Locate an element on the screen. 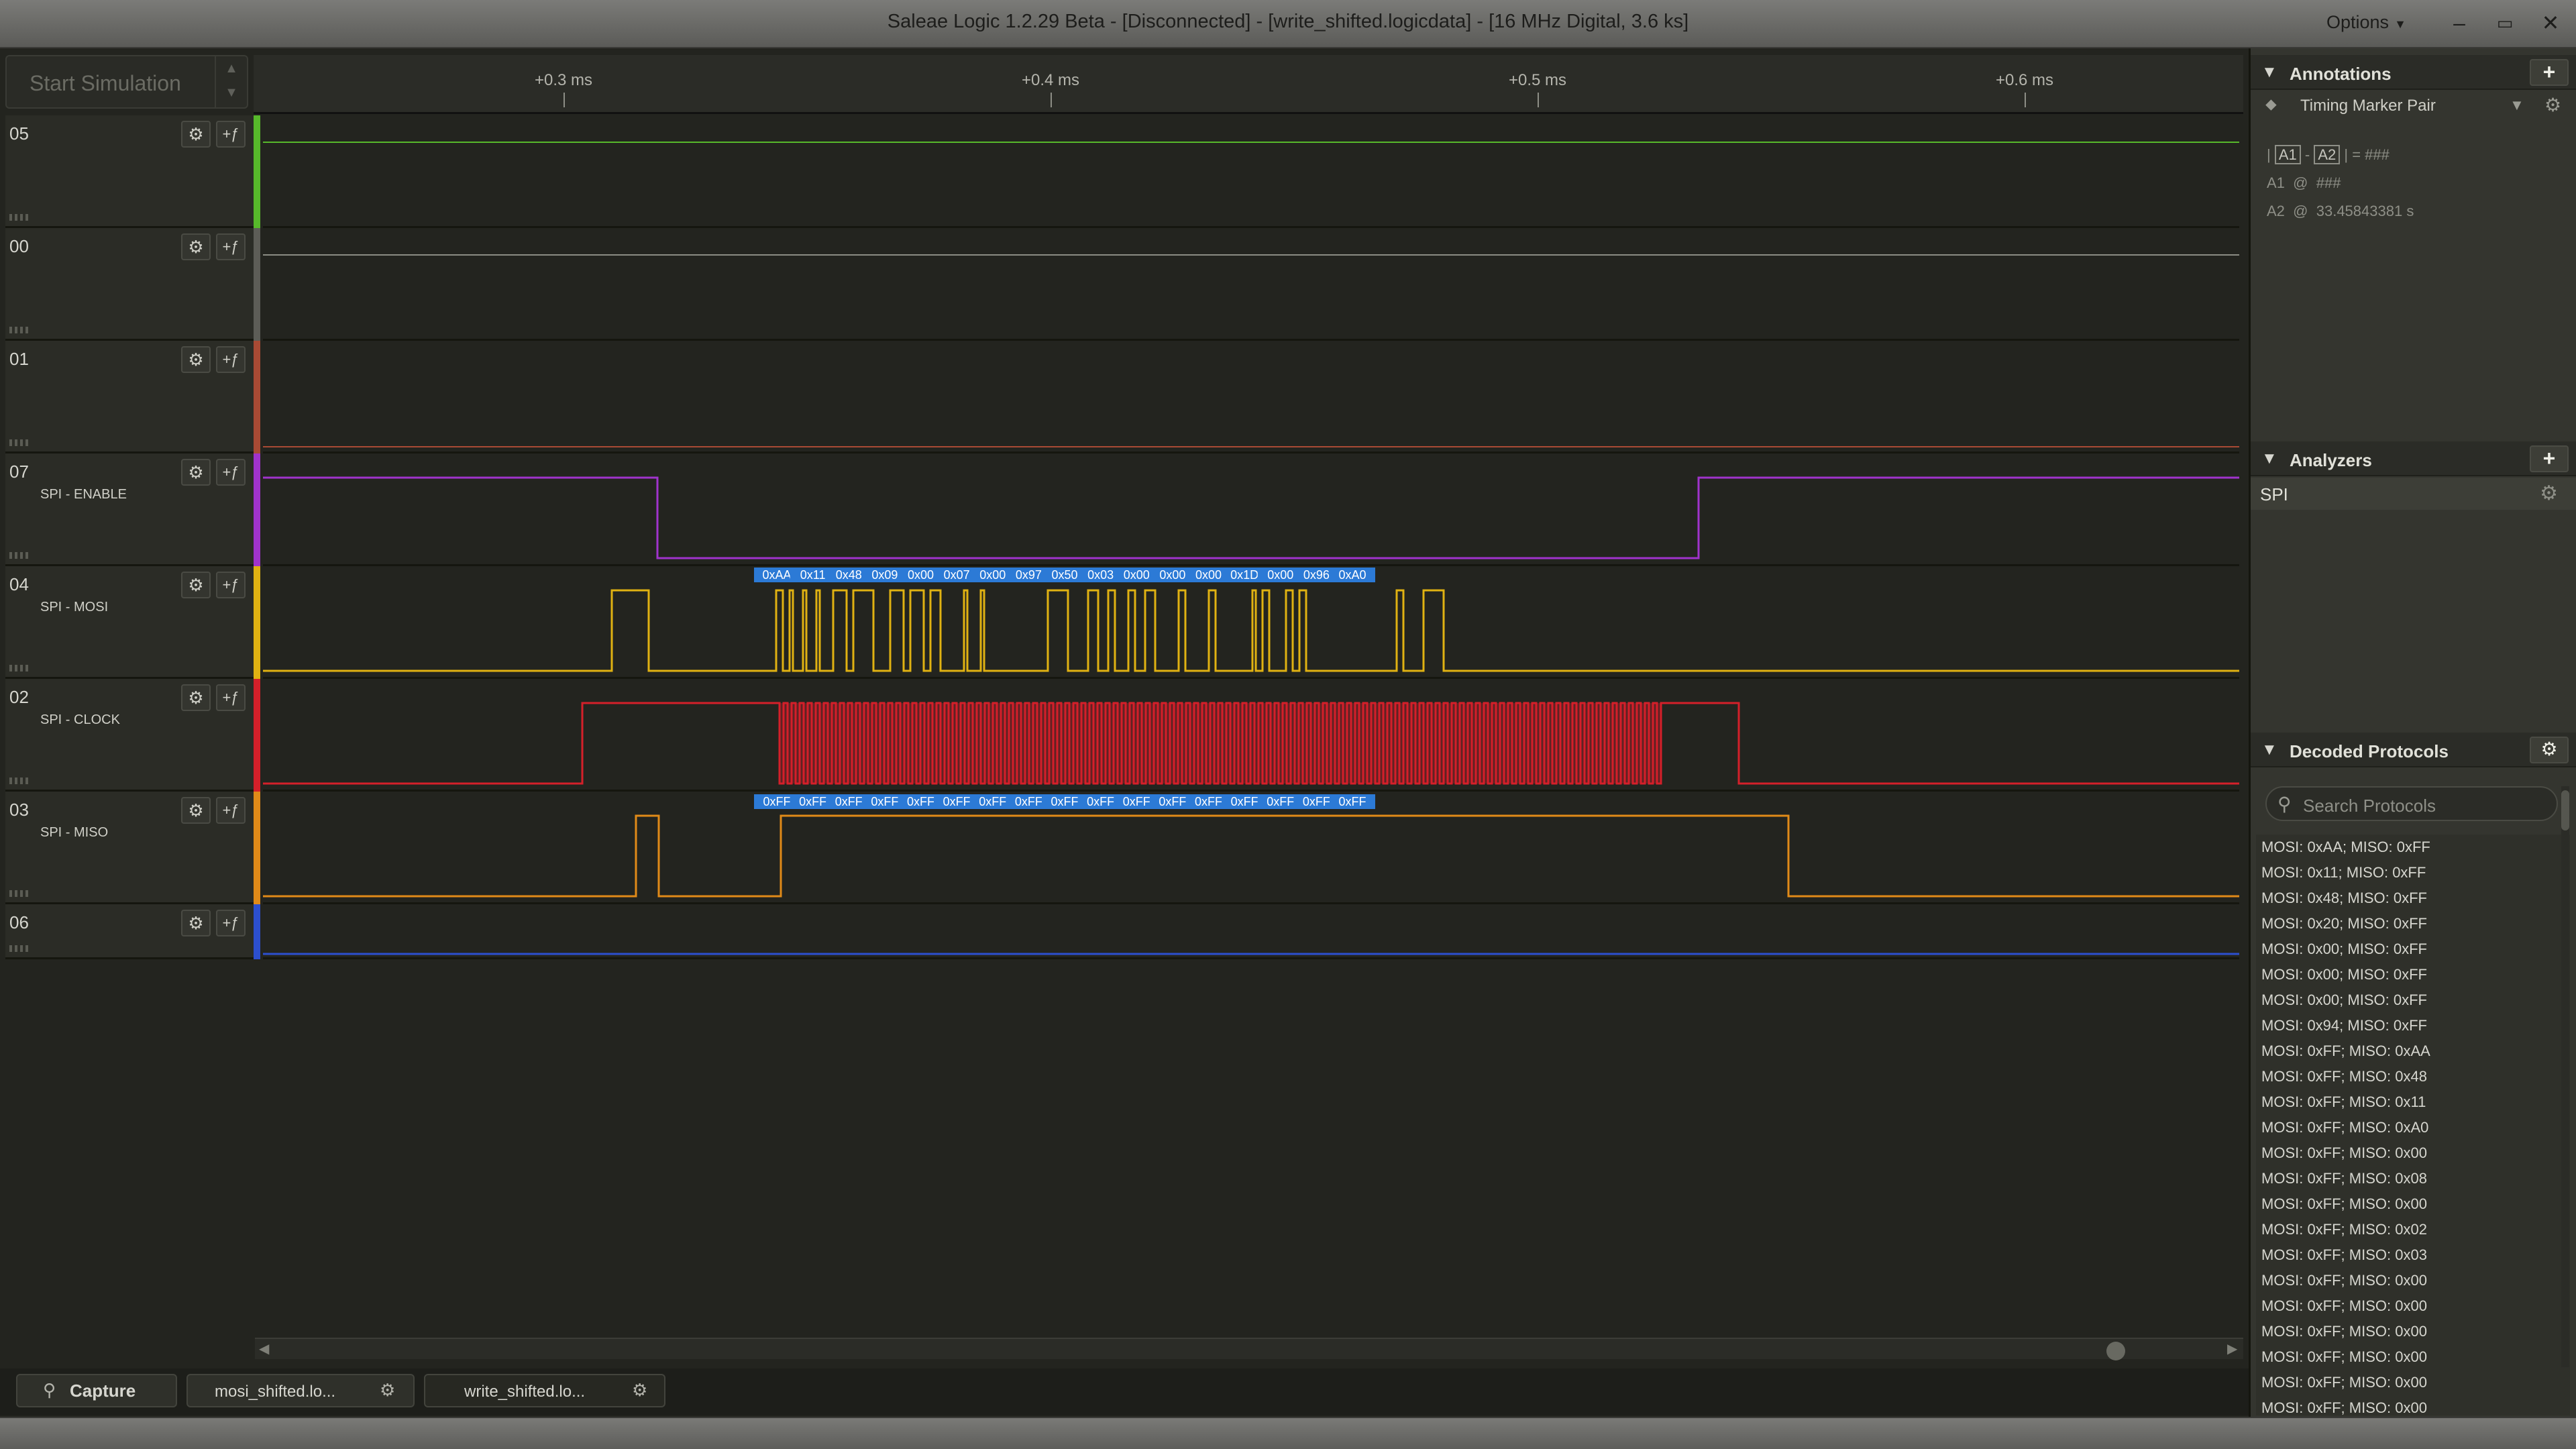 This screenshot has height=1449, width=2576. horizontal-scrollbar: ◀ ▶ is located at coordinates (1249, 1349).